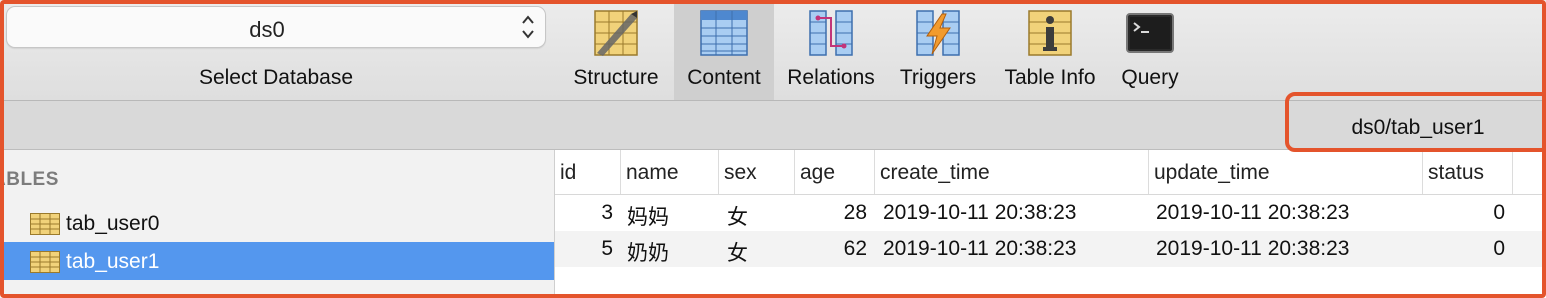 The image size is (1546, 298). I want to click on table-name: tab_user0, so click(113, 223).